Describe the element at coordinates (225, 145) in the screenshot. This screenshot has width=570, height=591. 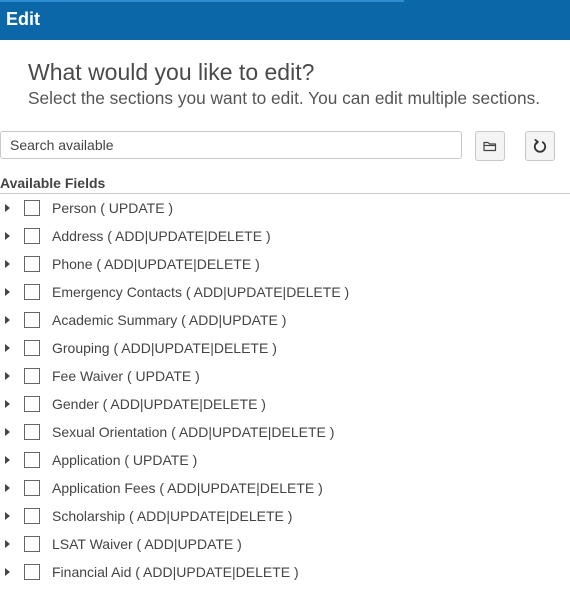
I see `search-input` at that location.